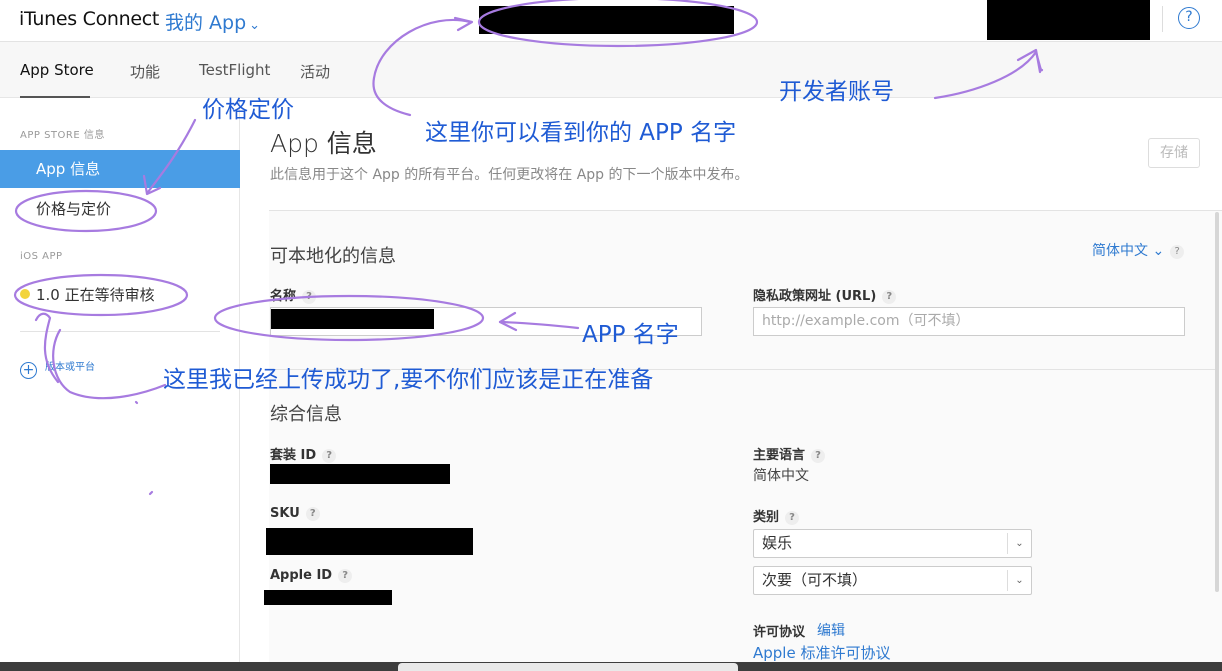 The height and width of the screenshot is (671, 1222). Describe the element at coordinates (1068, 20) in the screenshot. I see `redacted-account` at that location.